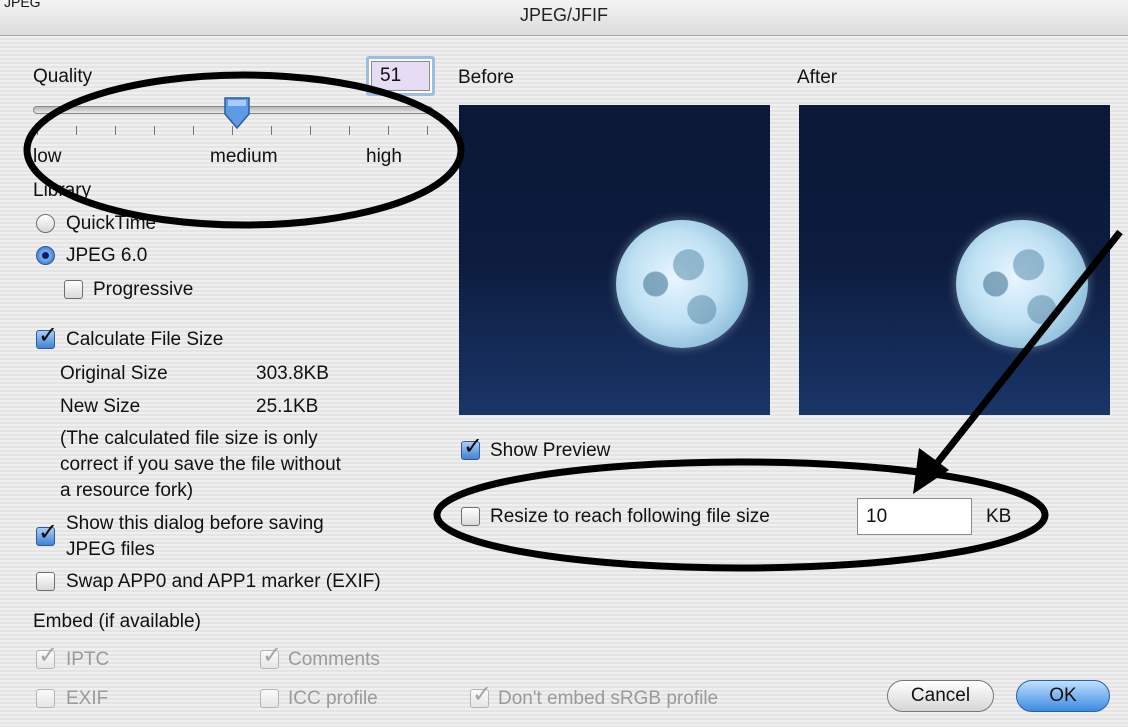 Image resolution: width=1128 pixels, height=727 pixels. I want to click on iptc-checkbox: ✓, so click(47, 656).